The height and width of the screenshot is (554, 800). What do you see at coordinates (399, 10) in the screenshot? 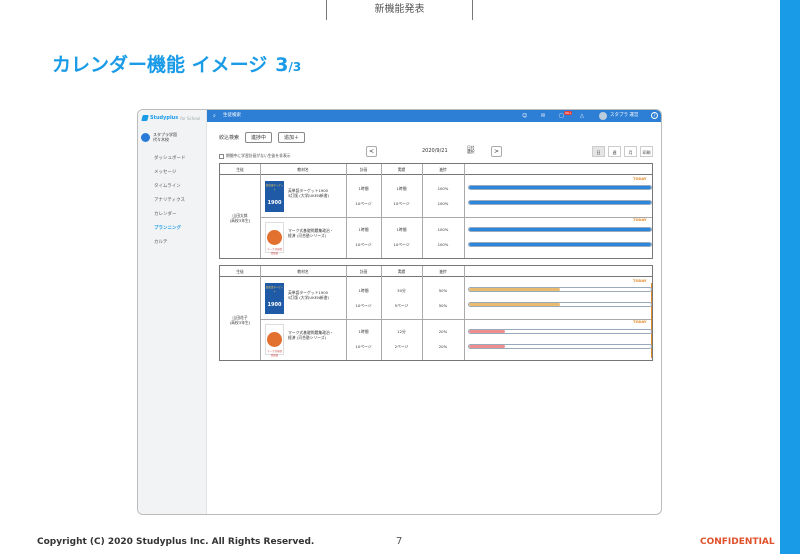
I see `section-tab: 新機能発表` at bounding box center [399, 10].